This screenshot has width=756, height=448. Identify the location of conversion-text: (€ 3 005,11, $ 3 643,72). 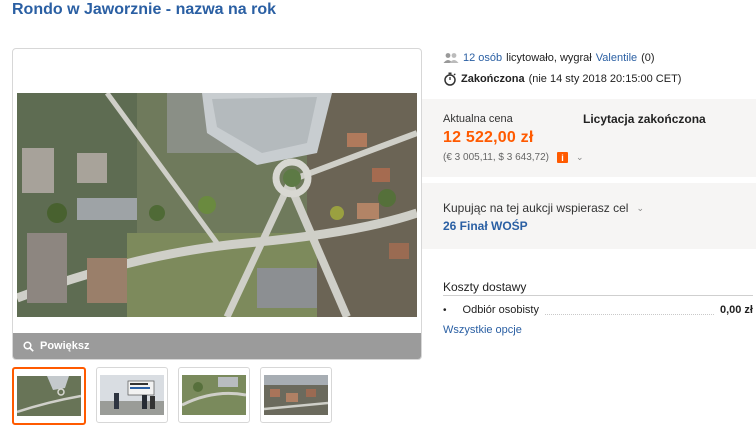
(496, 157).